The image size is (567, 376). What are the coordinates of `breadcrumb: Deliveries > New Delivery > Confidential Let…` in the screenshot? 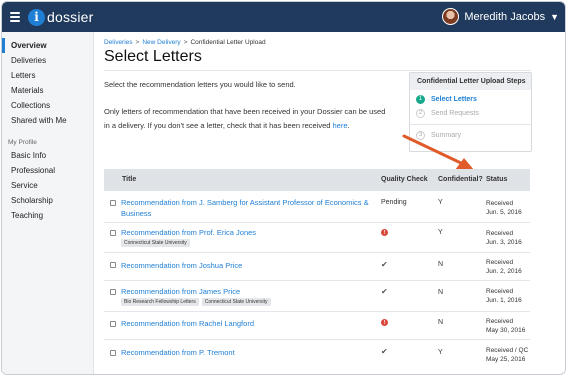 It's located at (185, 42).